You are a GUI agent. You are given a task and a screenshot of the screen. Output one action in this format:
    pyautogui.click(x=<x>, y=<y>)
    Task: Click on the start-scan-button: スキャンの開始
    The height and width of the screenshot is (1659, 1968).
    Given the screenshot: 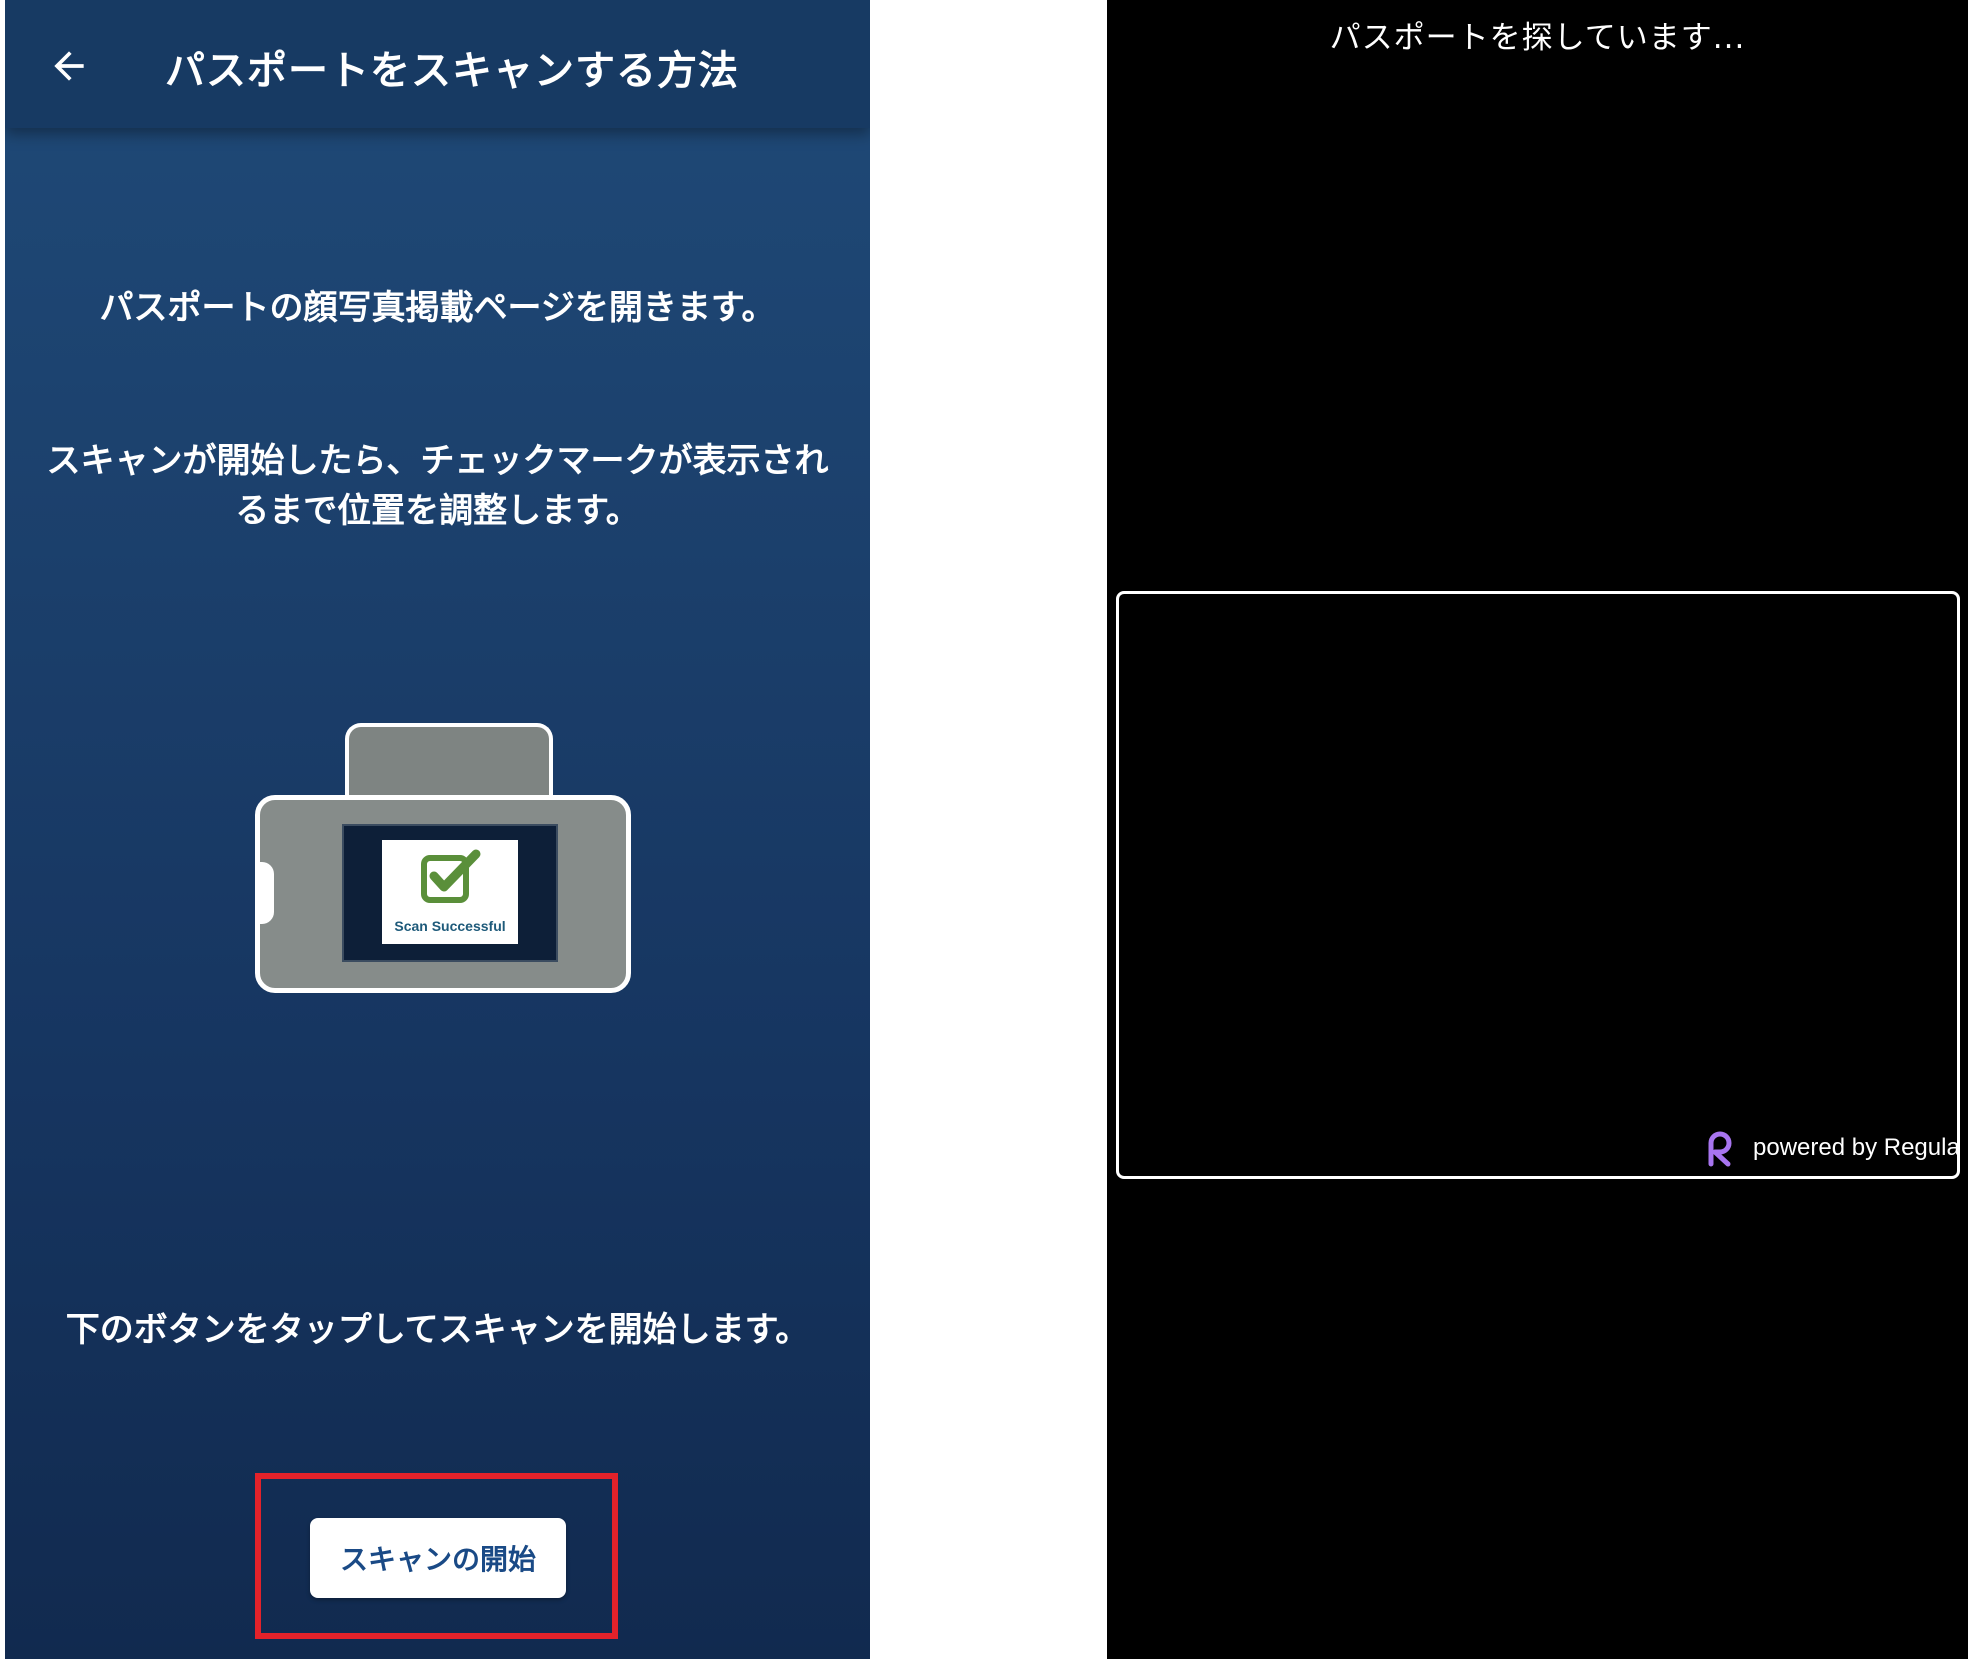 What is the action you would take?
    pyautogui.click(x=438, y=1558)
    